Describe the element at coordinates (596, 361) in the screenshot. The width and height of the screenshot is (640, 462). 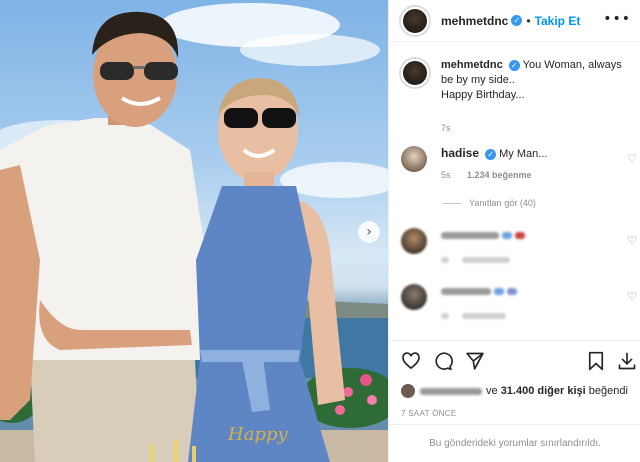
I see `save-bookmark-icon` at that location.